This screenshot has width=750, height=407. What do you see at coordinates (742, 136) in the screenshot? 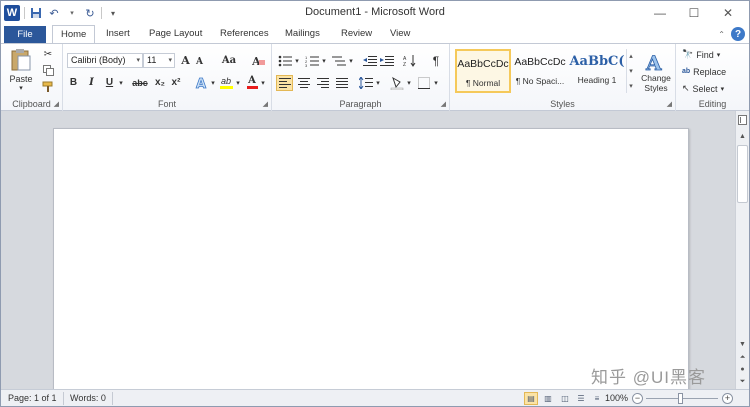
I see `scroll-up-icon: ▲` at bounding box center [742, 136].